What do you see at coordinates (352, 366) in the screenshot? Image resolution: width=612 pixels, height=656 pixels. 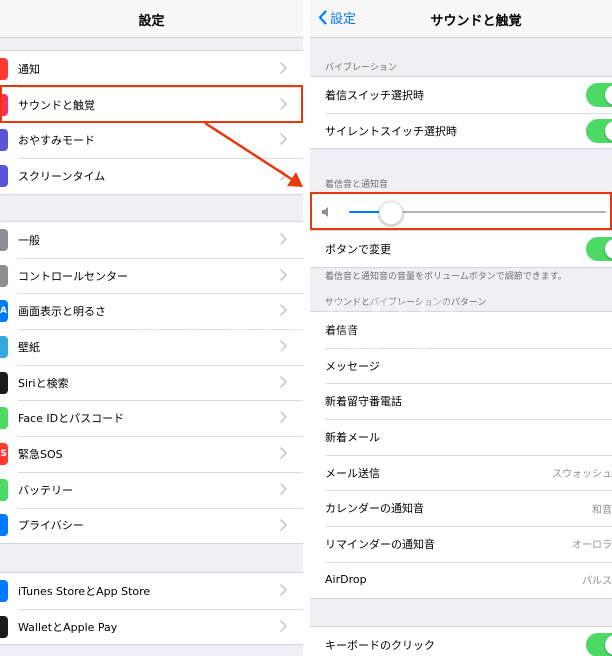 I see `pattern-row-label: メッセージ` at bounding box center [352, 366].